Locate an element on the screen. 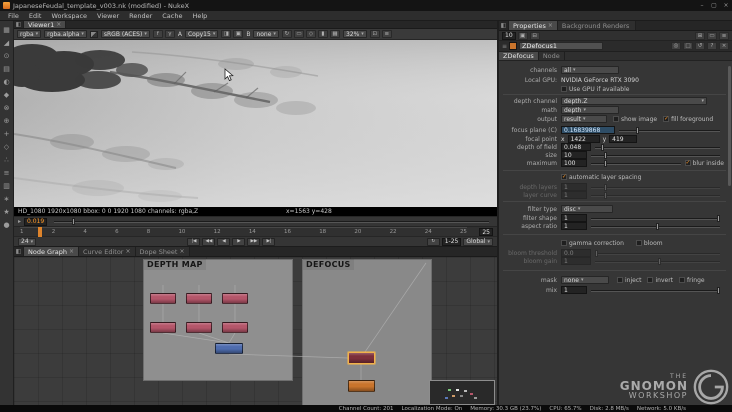  toolsets-icon: ★ is located at coordinates (7, 211).